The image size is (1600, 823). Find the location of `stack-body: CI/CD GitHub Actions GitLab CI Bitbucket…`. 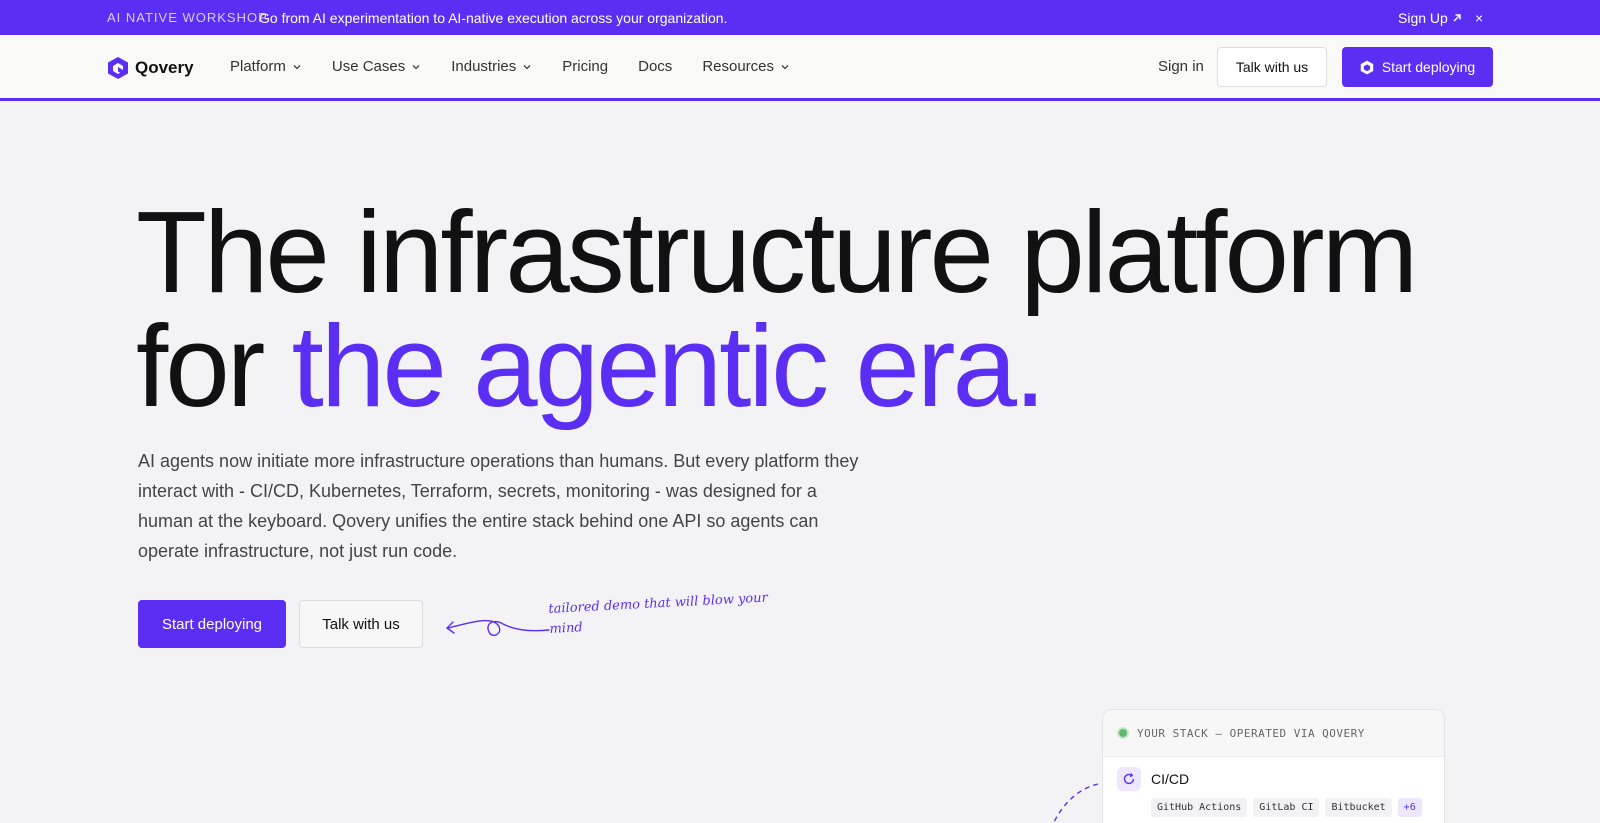

stack-body: CI/CD GitHub Actions GitLab CI Bitbucket… is located at coordinates (1273, 789).